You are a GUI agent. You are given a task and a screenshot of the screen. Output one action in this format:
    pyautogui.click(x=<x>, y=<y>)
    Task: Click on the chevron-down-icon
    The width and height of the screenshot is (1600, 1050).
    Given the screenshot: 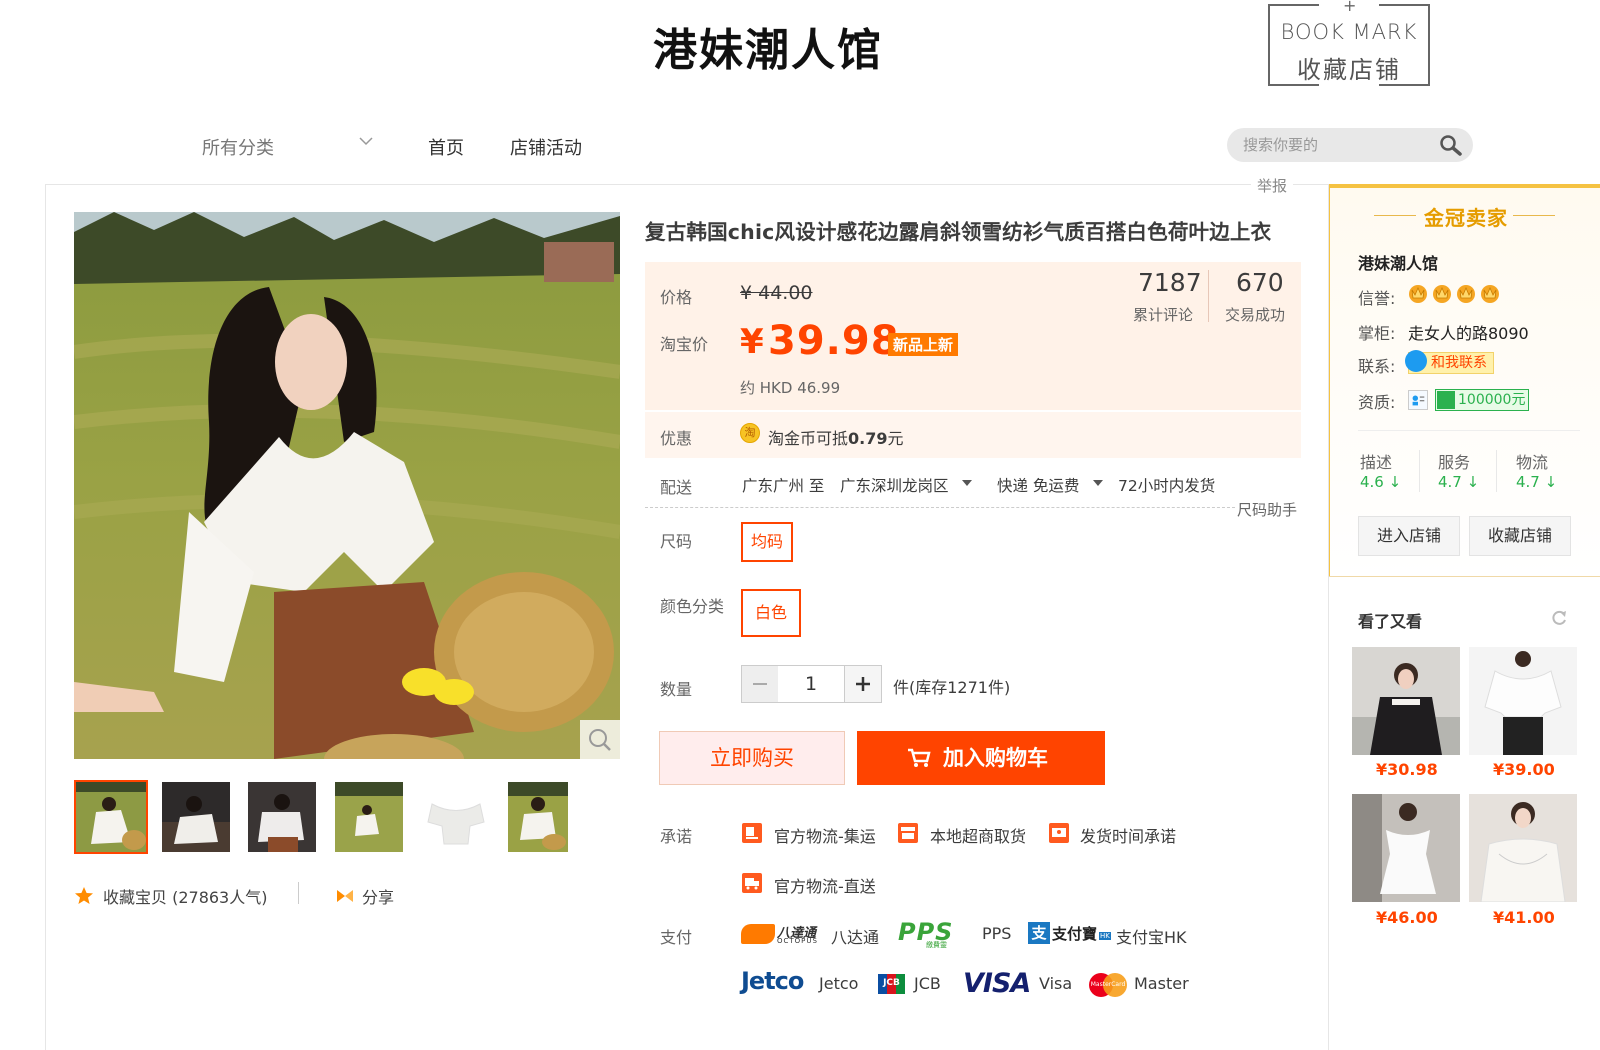 What is the action you would take?
    pyautogui.click(x=366, y=141)
    